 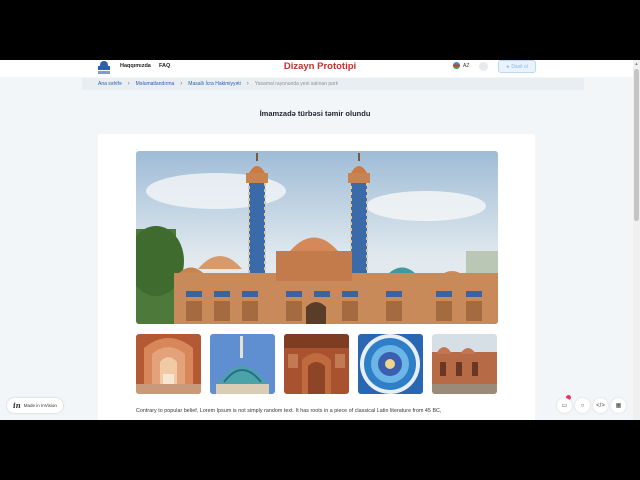 I want to click on scroll-up-icon: ▲, so click(x=636, y=63).